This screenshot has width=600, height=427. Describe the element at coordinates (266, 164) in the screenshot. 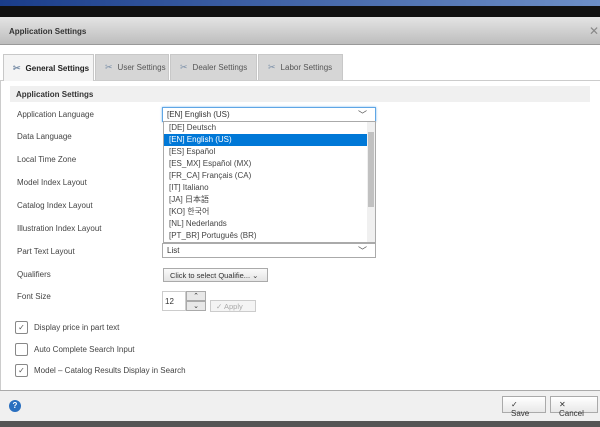

I see `option: [ES_MX] Español (MX)` at that location.